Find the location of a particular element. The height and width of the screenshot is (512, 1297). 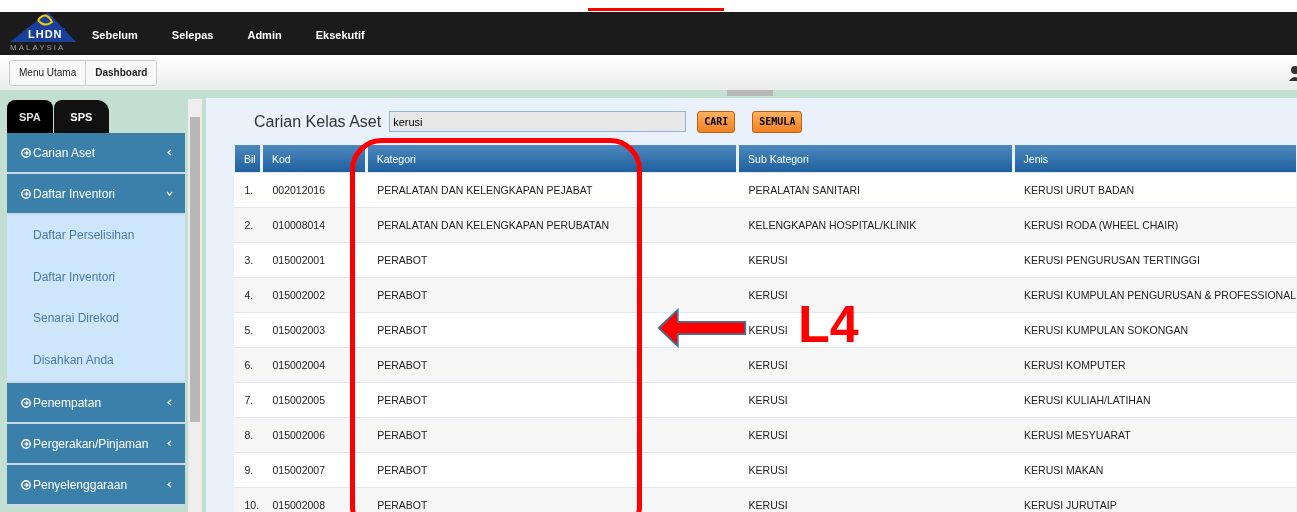

table-cell: 015002001 is located at coordinates (314, 260).